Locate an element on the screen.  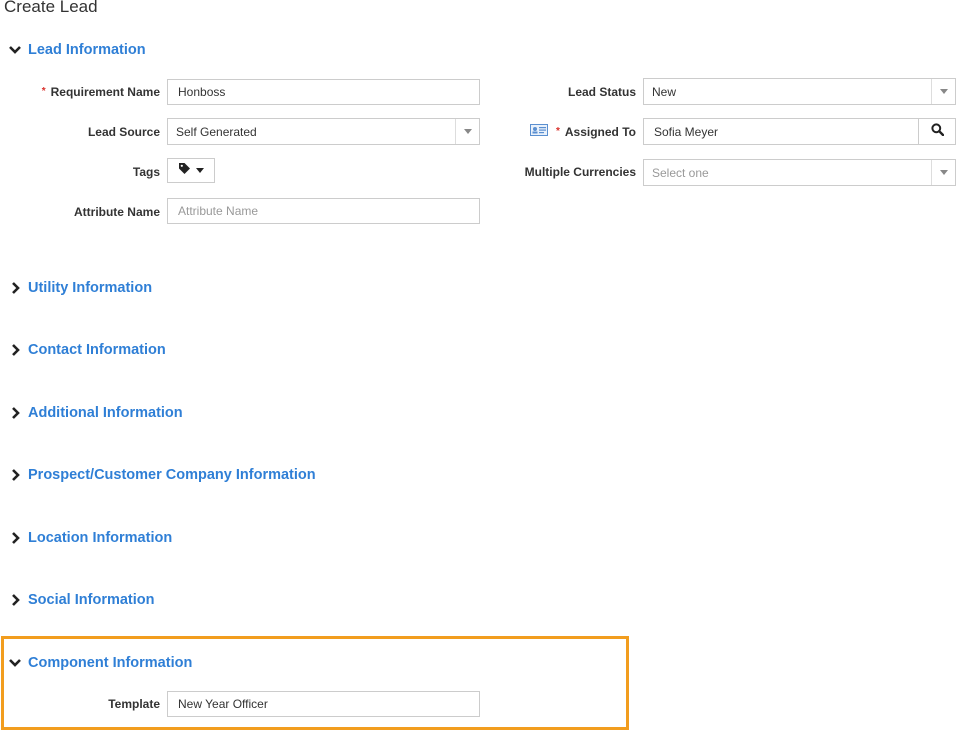
attribute-name-label: Attribute Name is located at coordinates (116, 212).